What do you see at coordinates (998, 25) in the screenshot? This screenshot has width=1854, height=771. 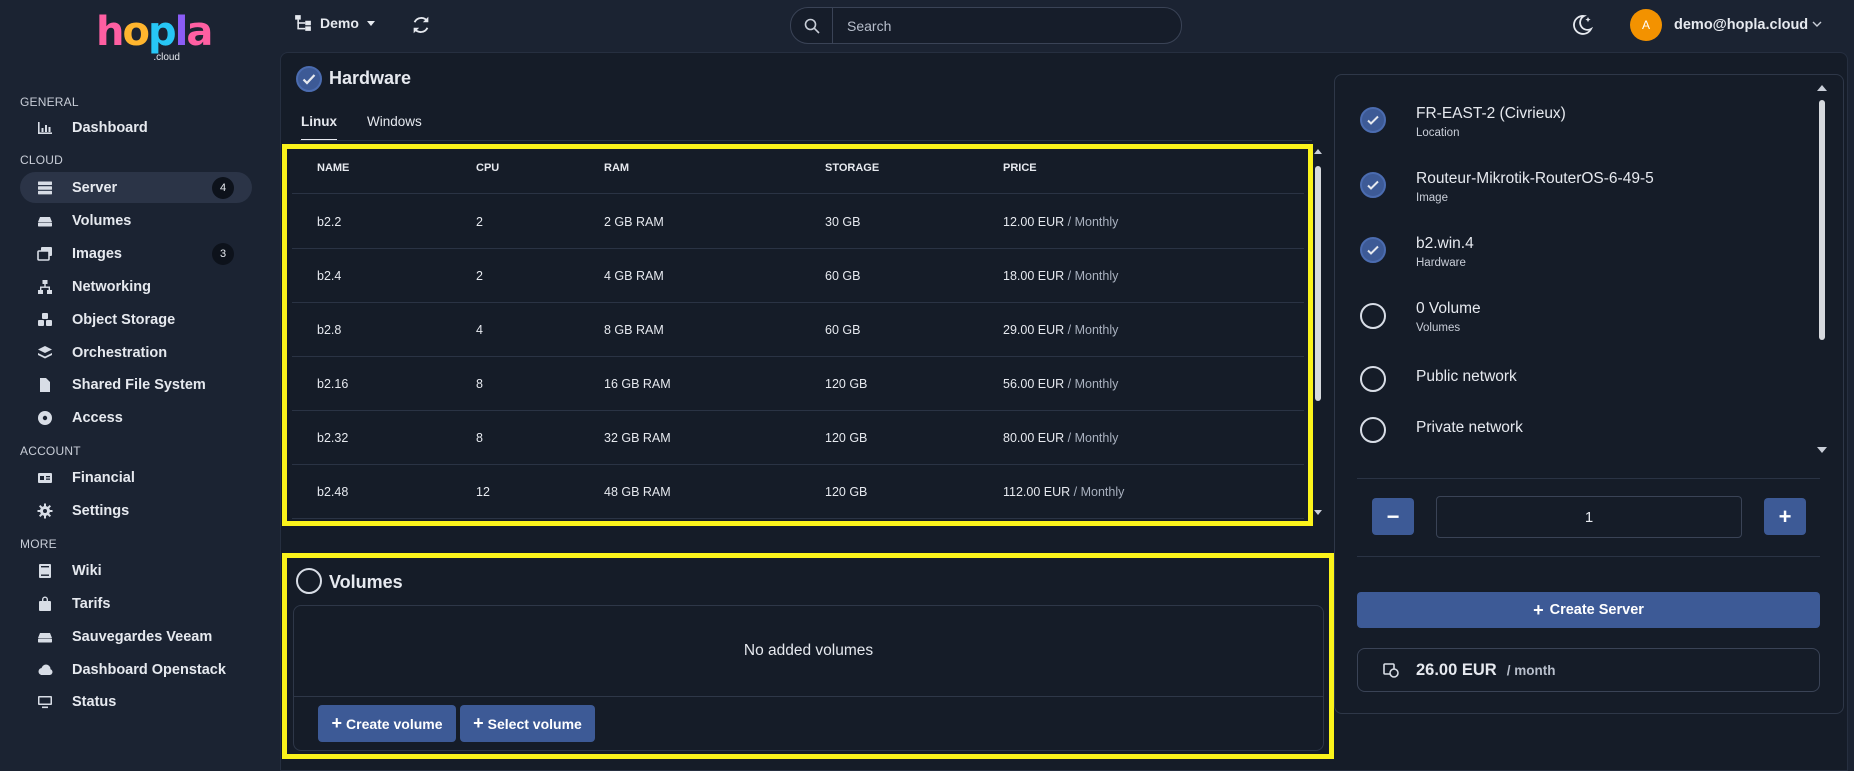 I see `search-input` at bounding box center [998, 25].